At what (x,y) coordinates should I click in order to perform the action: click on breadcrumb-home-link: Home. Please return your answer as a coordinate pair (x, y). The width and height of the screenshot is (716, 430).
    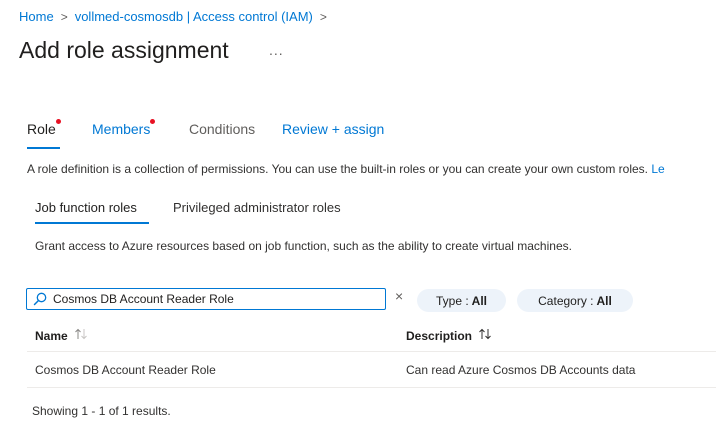
    Looking at the image, I should click on (36, 16).